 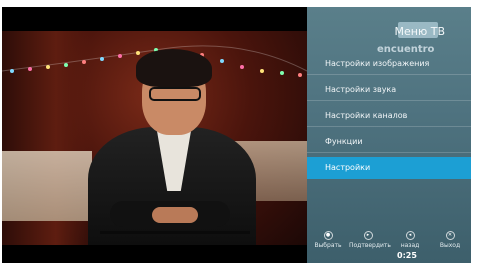 I want to click on enter-icon: ▸, so click(x=368, y=235).